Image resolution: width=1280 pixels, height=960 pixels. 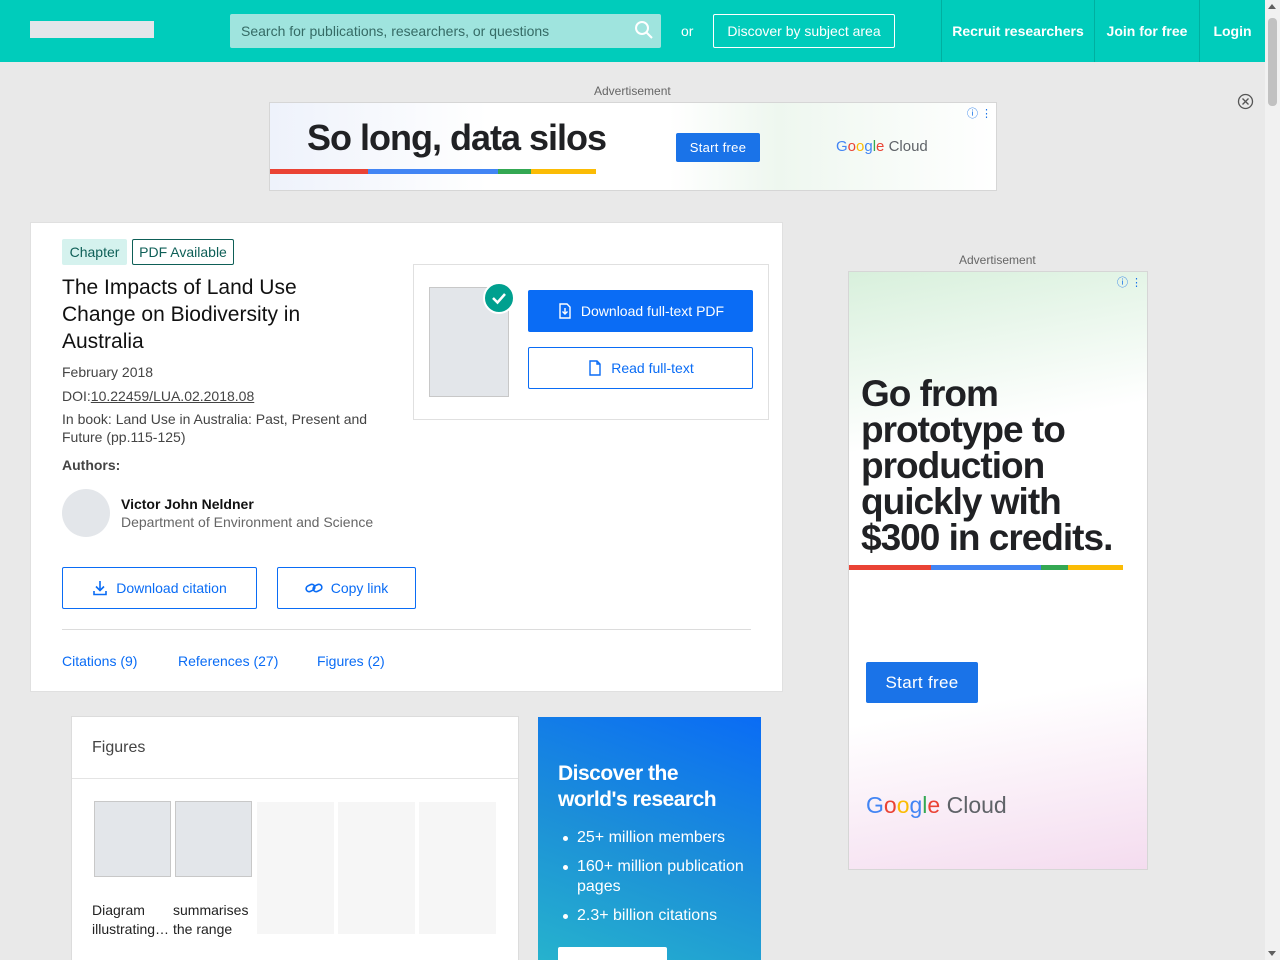 I want to click on promo-title: Discover the world's research, so click(x=637, y=786).